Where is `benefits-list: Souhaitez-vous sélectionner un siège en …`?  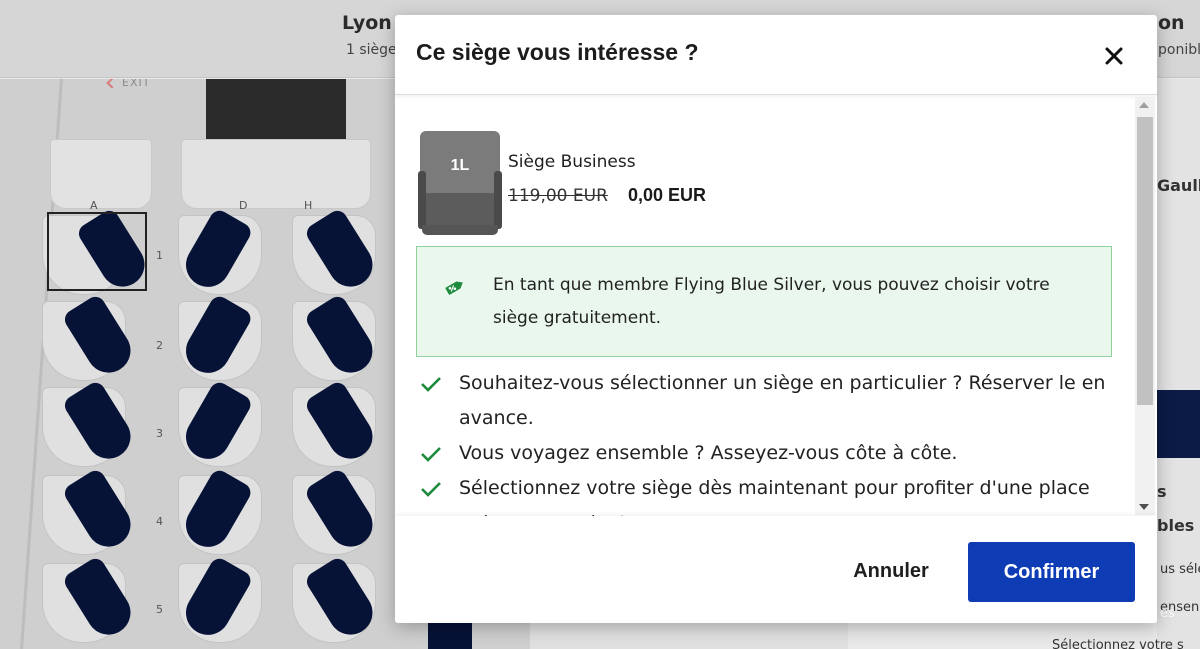
benefits-list: Souhaitez-vous sélectionner un siège en … is located at coordinates (766, 441).